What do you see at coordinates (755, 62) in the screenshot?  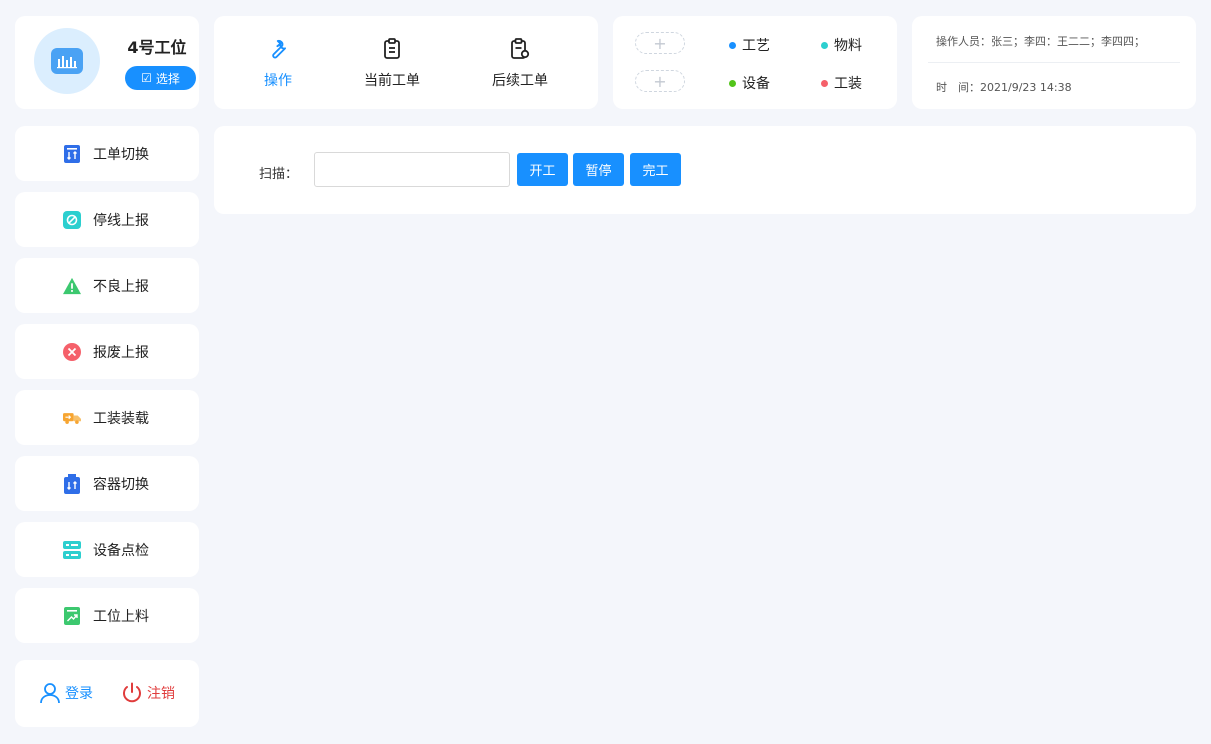 I see `legend-card: + + 工艺 物料 设备 工装` at bounding box center [755, 62].